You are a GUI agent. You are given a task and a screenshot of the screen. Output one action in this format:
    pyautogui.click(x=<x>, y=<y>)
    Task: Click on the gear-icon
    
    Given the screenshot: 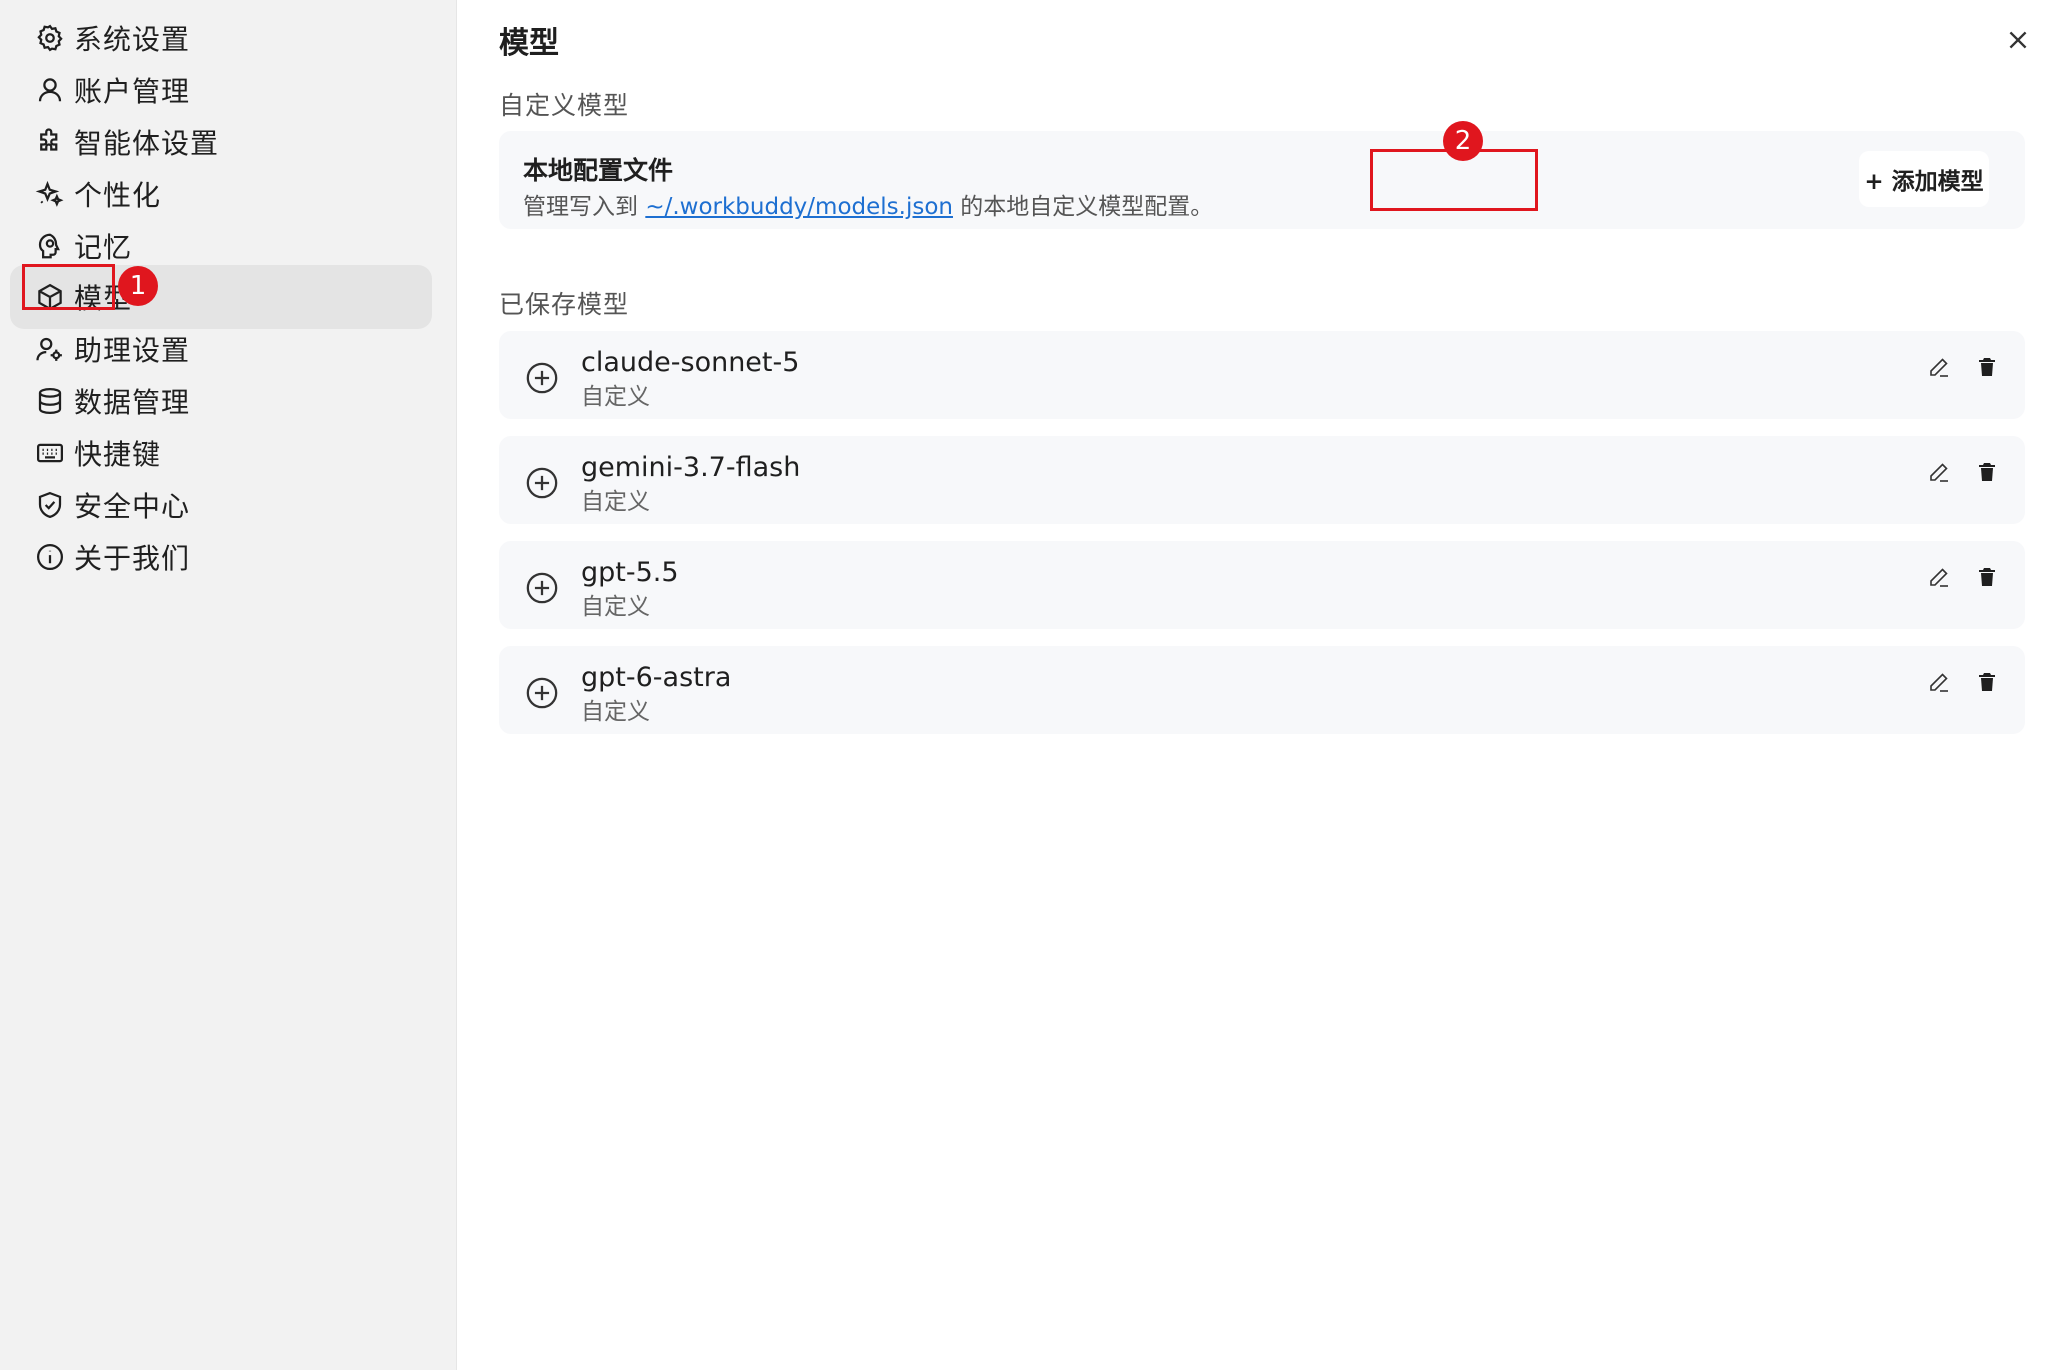 What is the action you would take?
    pyautogui.click(x=50, y=38)
    